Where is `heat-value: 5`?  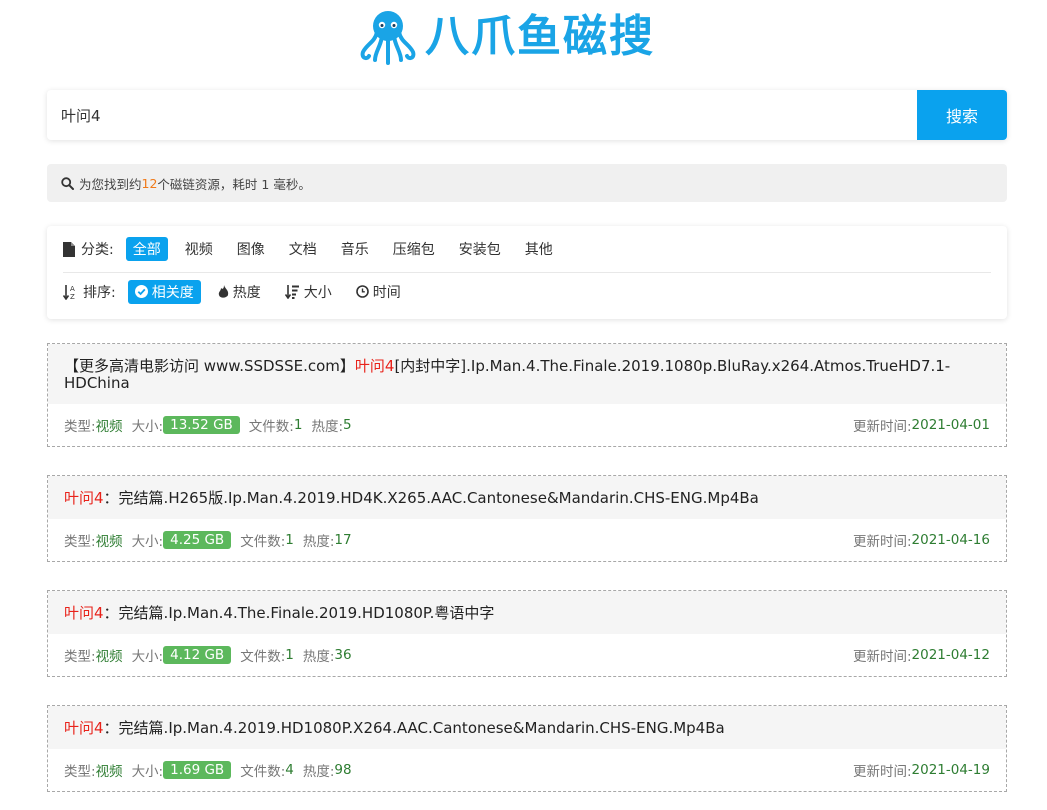
heat-value: 5 is located at coordinates (347, 425).